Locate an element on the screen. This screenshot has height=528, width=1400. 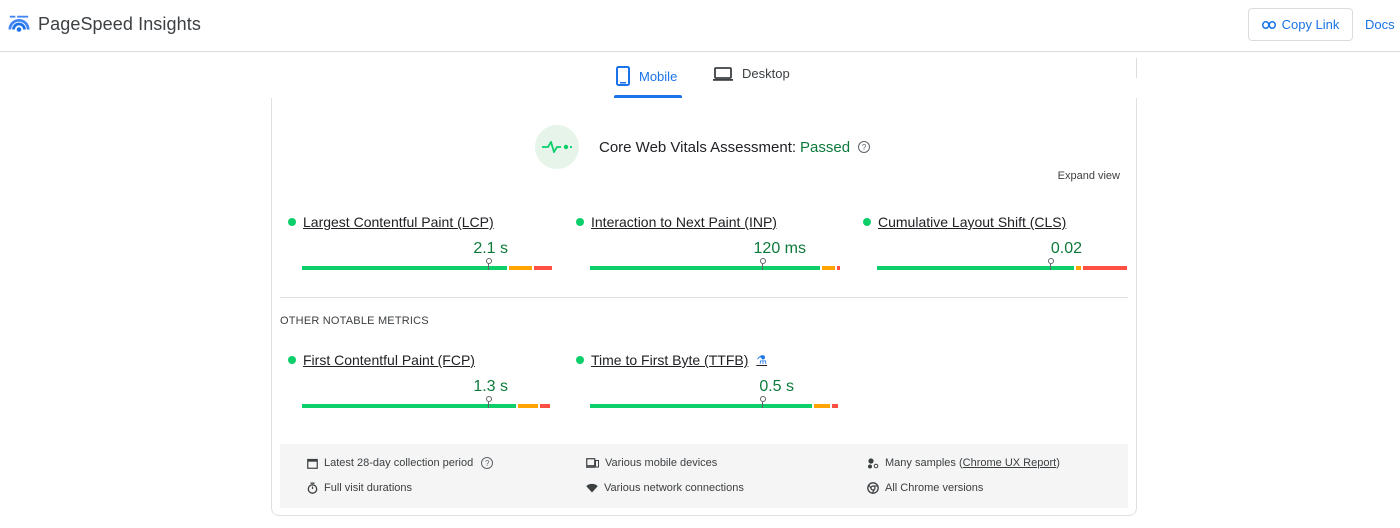
metric-ttfb-distribution-bar is located at coordinates (715, 406).